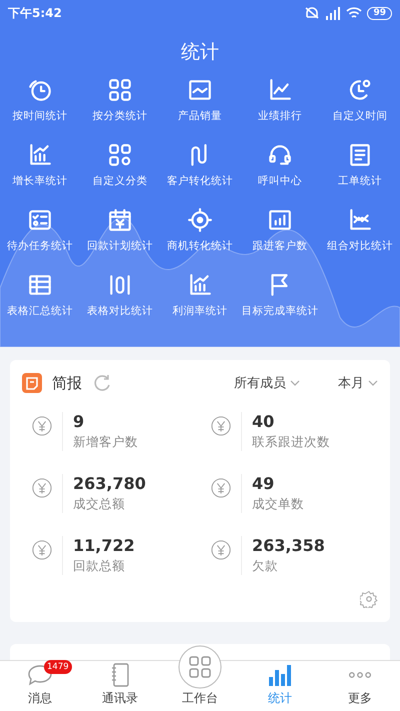  I want to click on tab-item: 1479 消息, so click(40, 686).